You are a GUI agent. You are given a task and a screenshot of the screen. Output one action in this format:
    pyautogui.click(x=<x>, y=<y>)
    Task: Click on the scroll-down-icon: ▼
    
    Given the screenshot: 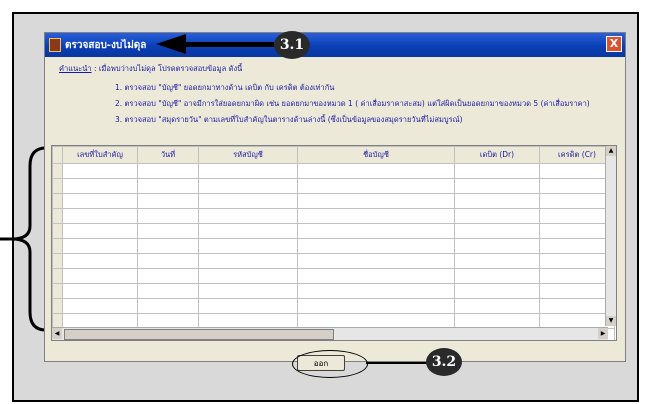 What is the action you would take?
    pyautogui.click(x=611, y=321)
    